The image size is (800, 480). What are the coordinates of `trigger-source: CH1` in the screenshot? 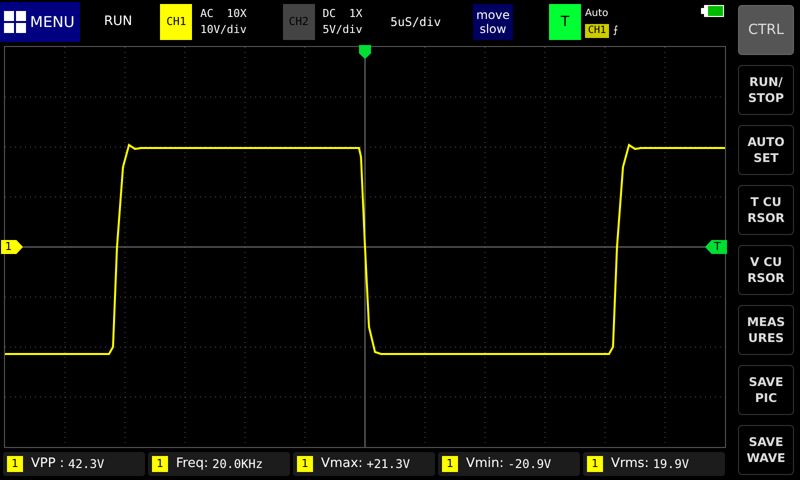 It's located at (597, 31).